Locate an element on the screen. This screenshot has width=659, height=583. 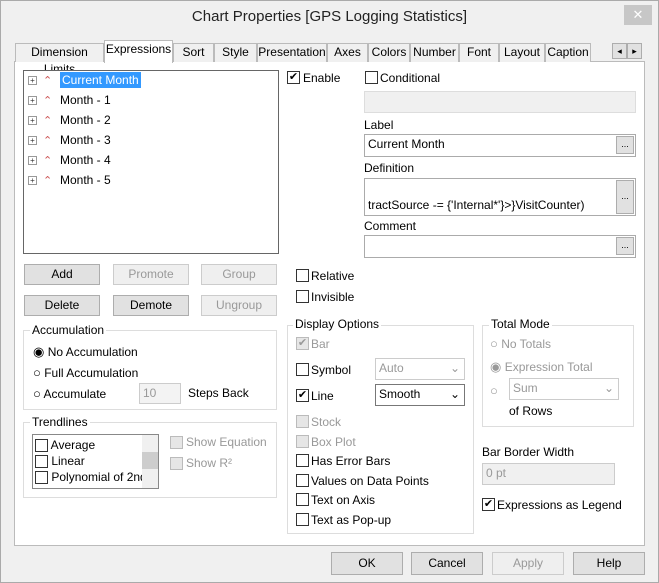
tab-presentation: Presentation is located at coordinates (292, 52).